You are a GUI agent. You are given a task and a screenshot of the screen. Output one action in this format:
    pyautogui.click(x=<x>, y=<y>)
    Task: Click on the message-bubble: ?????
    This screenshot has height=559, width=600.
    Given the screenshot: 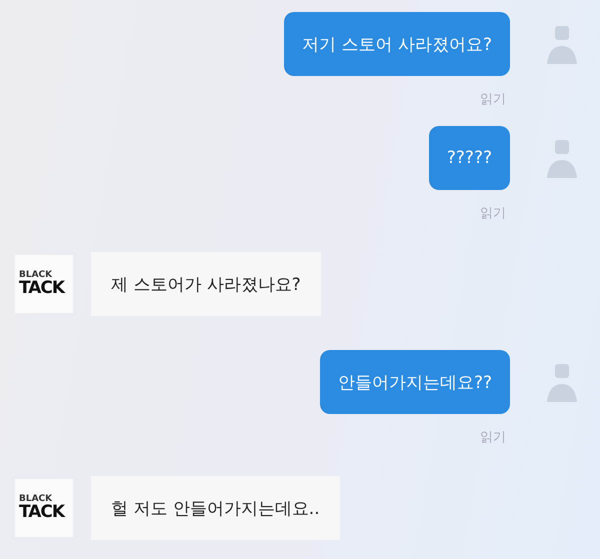 What is the action you would take?
    pyautogui.click(x=469, y=158)
    